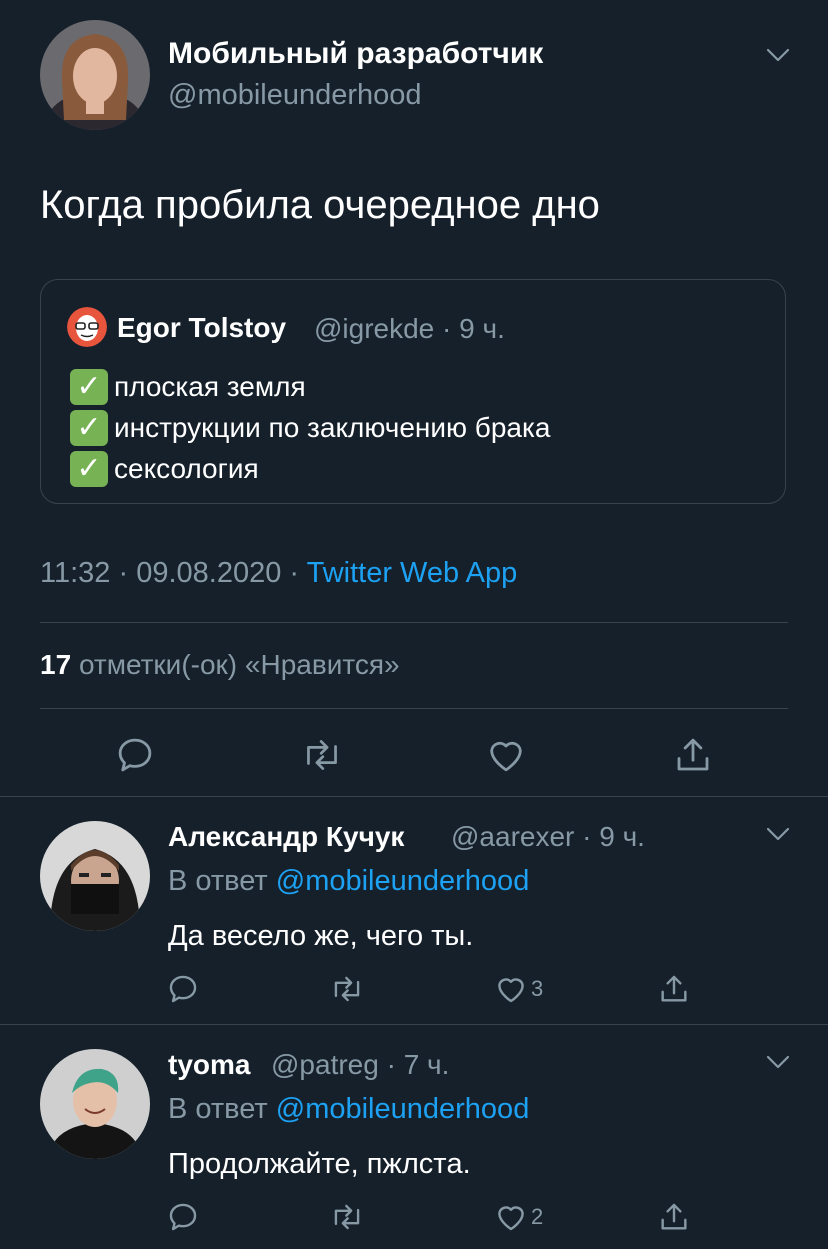 Image resolution: width=828 pixels, height=1249 pixels. What do you see at coordinates (286, 837) in the screenshot?
I see `reply-author-name: Александр Кучук` at bounding box center [286, 837].